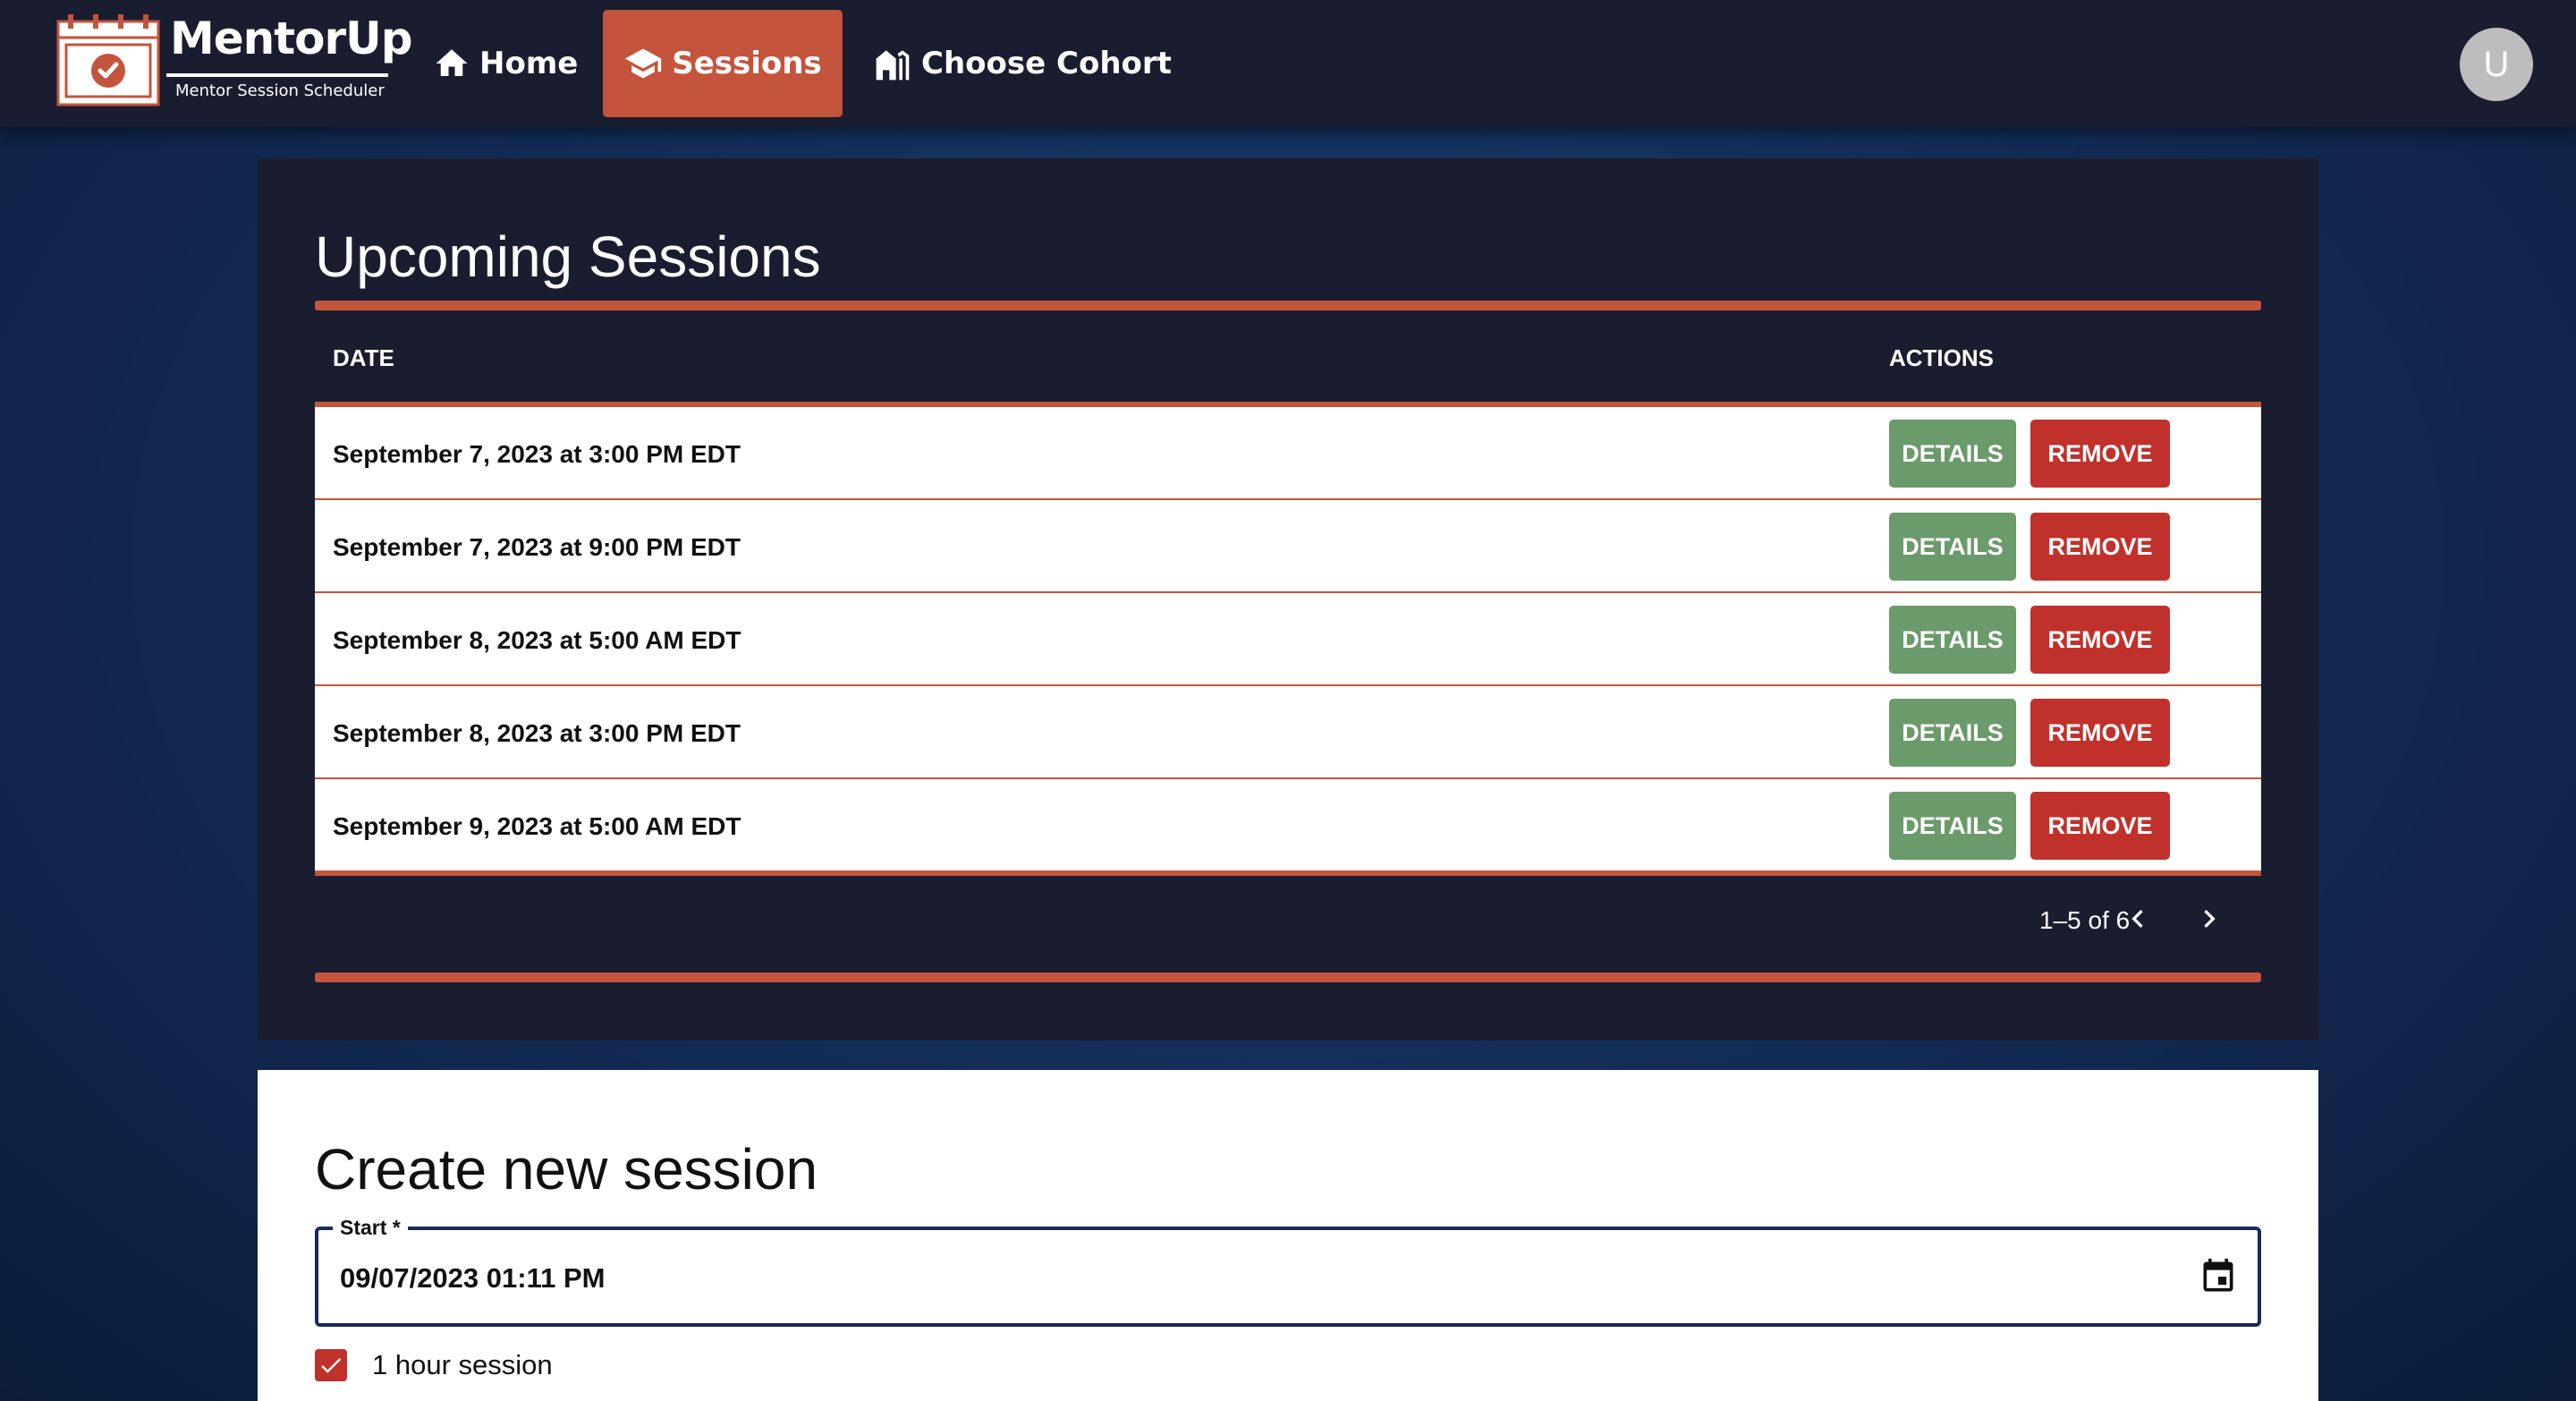  I want to click on nav-cohort-label: Choose Cohort, so click(1046, 64).